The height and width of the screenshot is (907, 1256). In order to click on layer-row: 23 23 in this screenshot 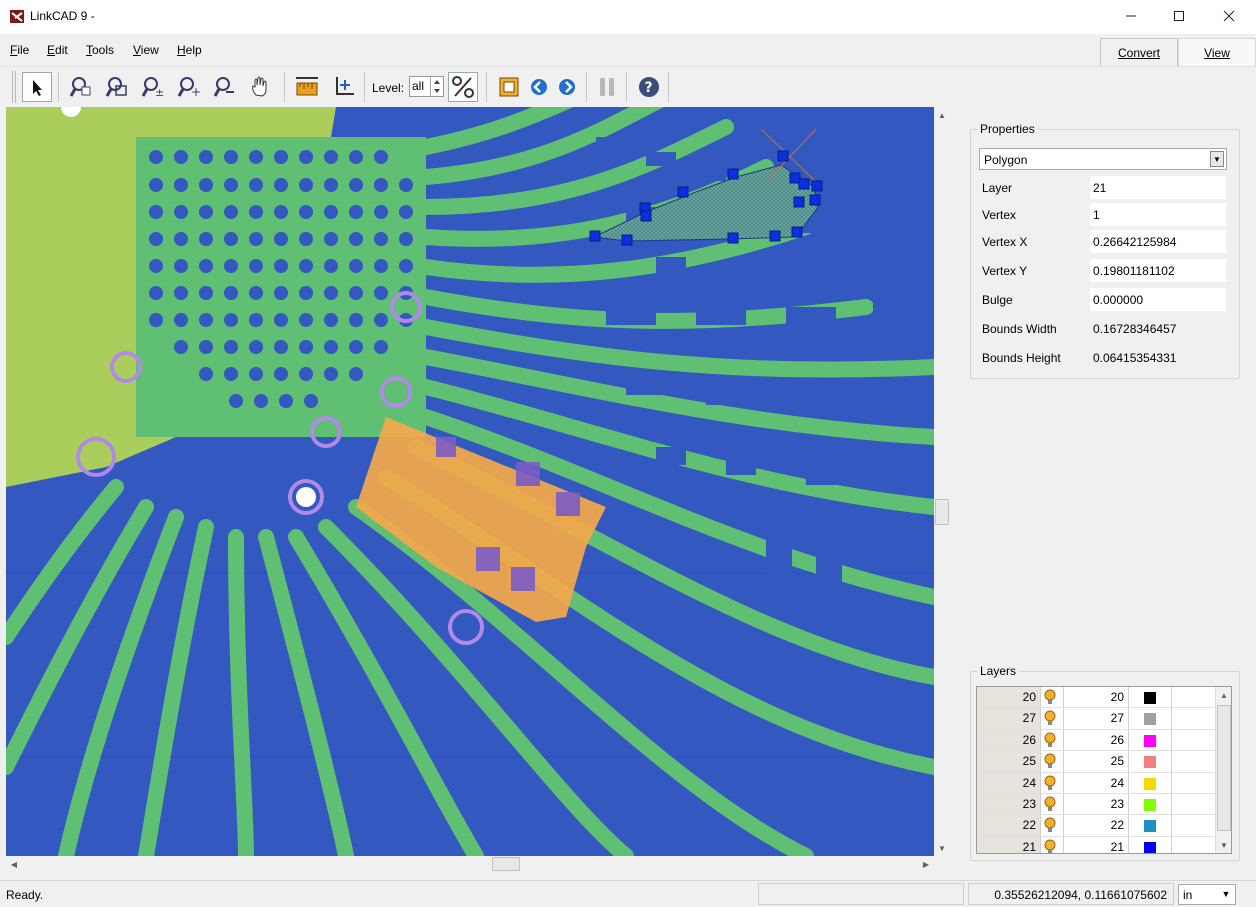, I will do `click(1096, 805)`.